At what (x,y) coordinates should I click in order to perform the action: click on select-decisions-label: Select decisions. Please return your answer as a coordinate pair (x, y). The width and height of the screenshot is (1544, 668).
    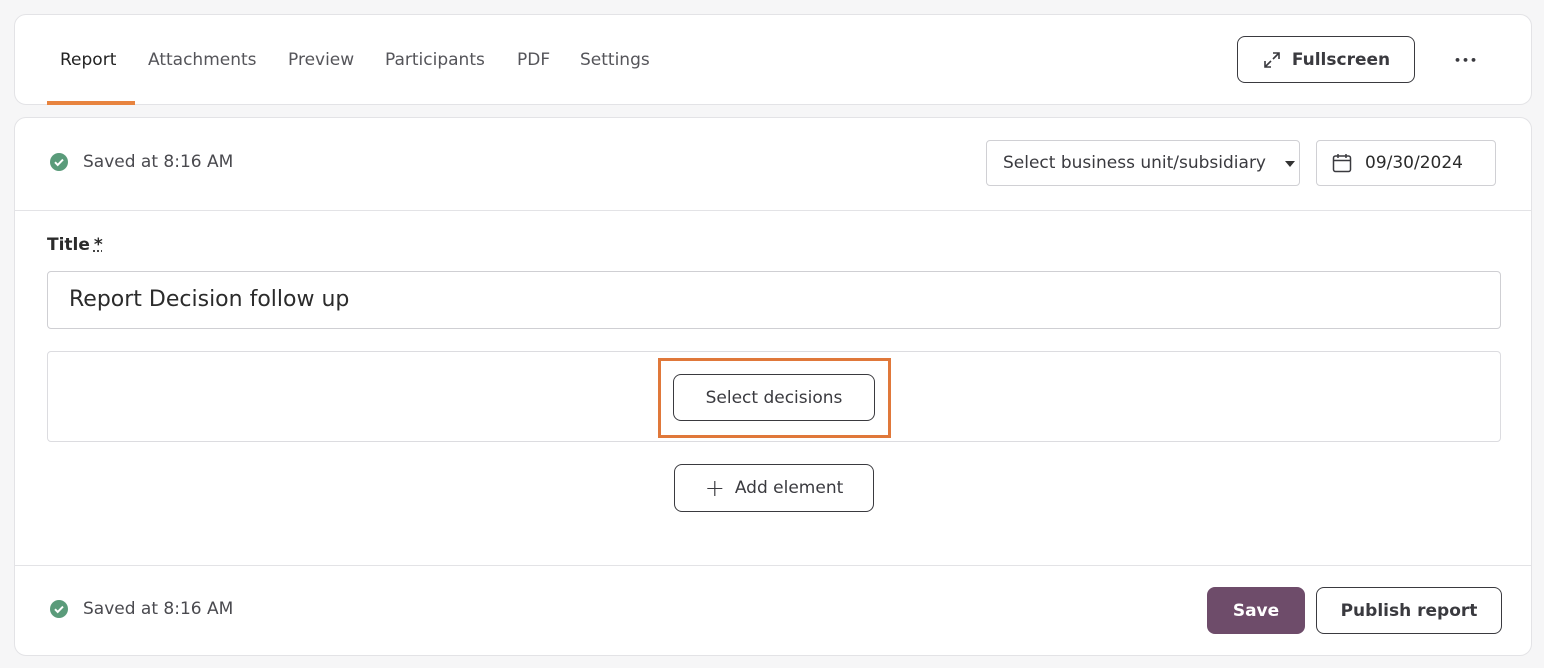
    Looking at the image, I should click on (774, 397).